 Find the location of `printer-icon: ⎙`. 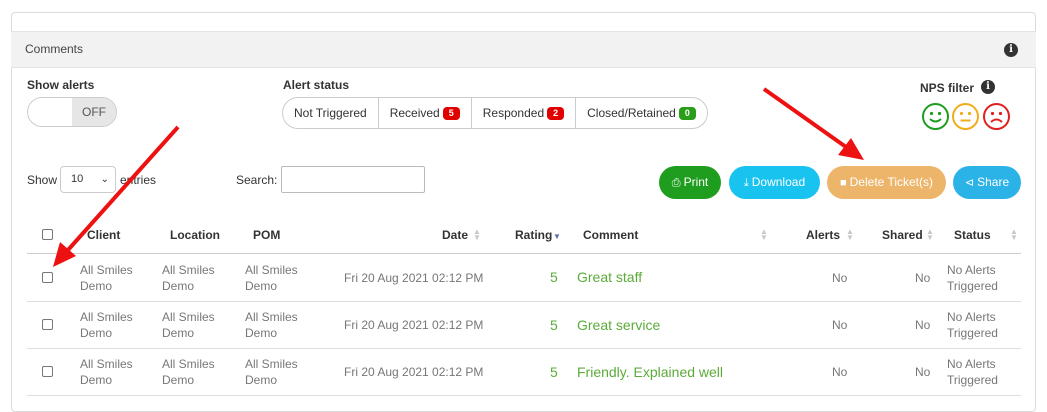

printer-icon: ⎙ is located at coordinates (676, 183).